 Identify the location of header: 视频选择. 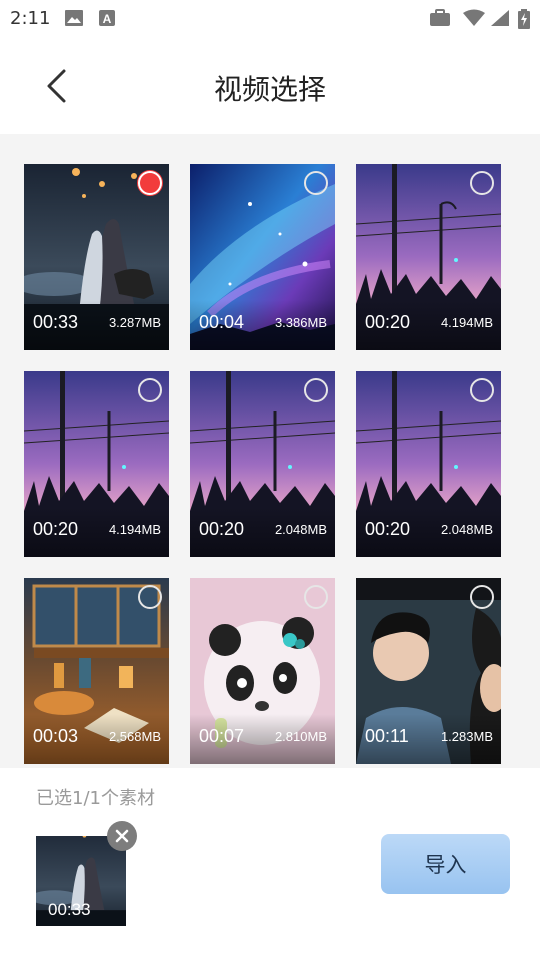
(270, 86).